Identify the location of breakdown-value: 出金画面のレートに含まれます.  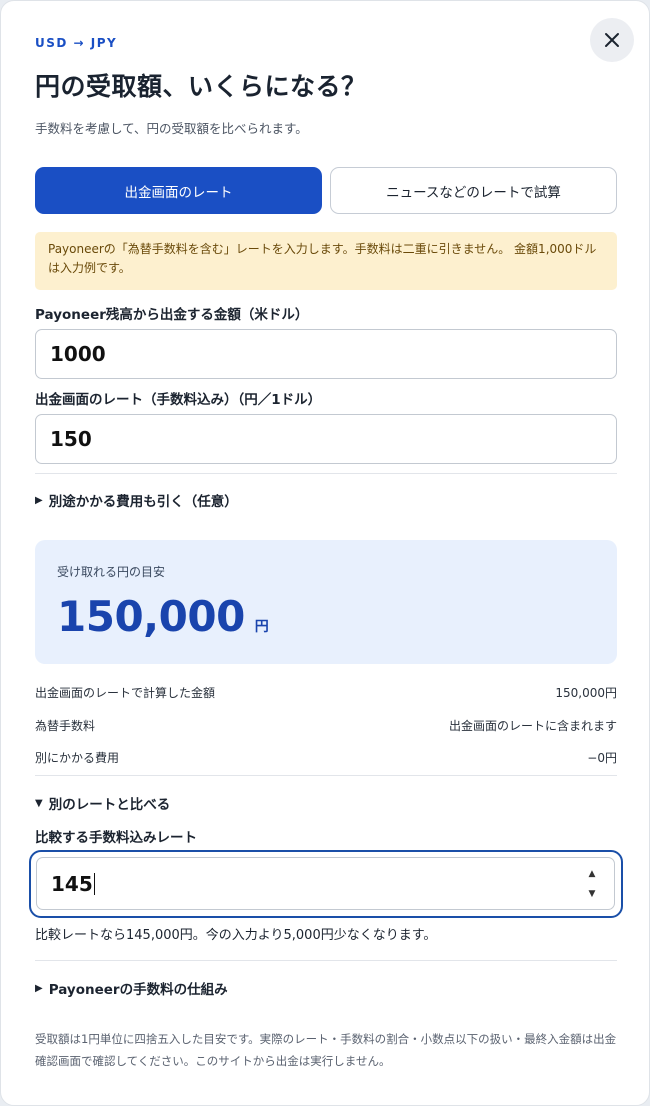
(532, 726).